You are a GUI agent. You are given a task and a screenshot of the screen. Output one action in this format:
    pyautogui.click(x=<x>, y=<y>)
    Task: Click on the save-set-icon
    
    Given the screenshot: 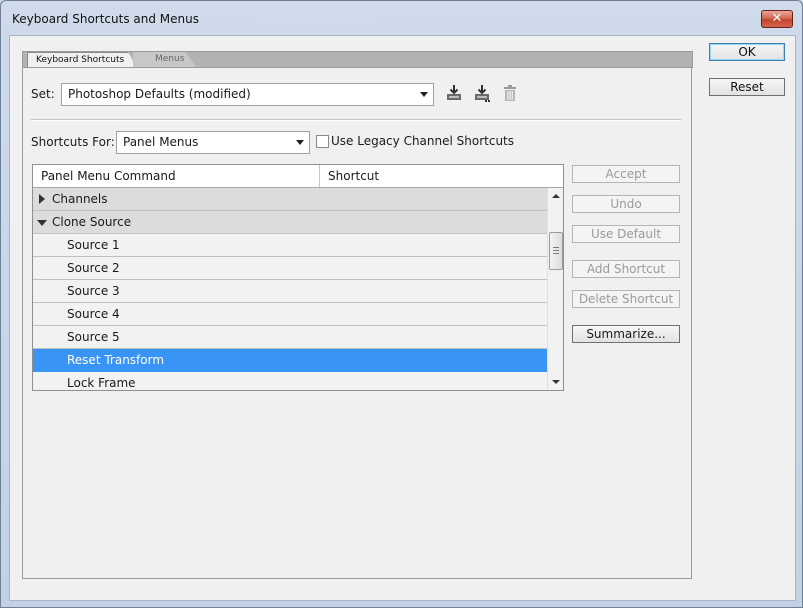 What is the action you would take?
    pyautogui.click(x=454, y=93)
    